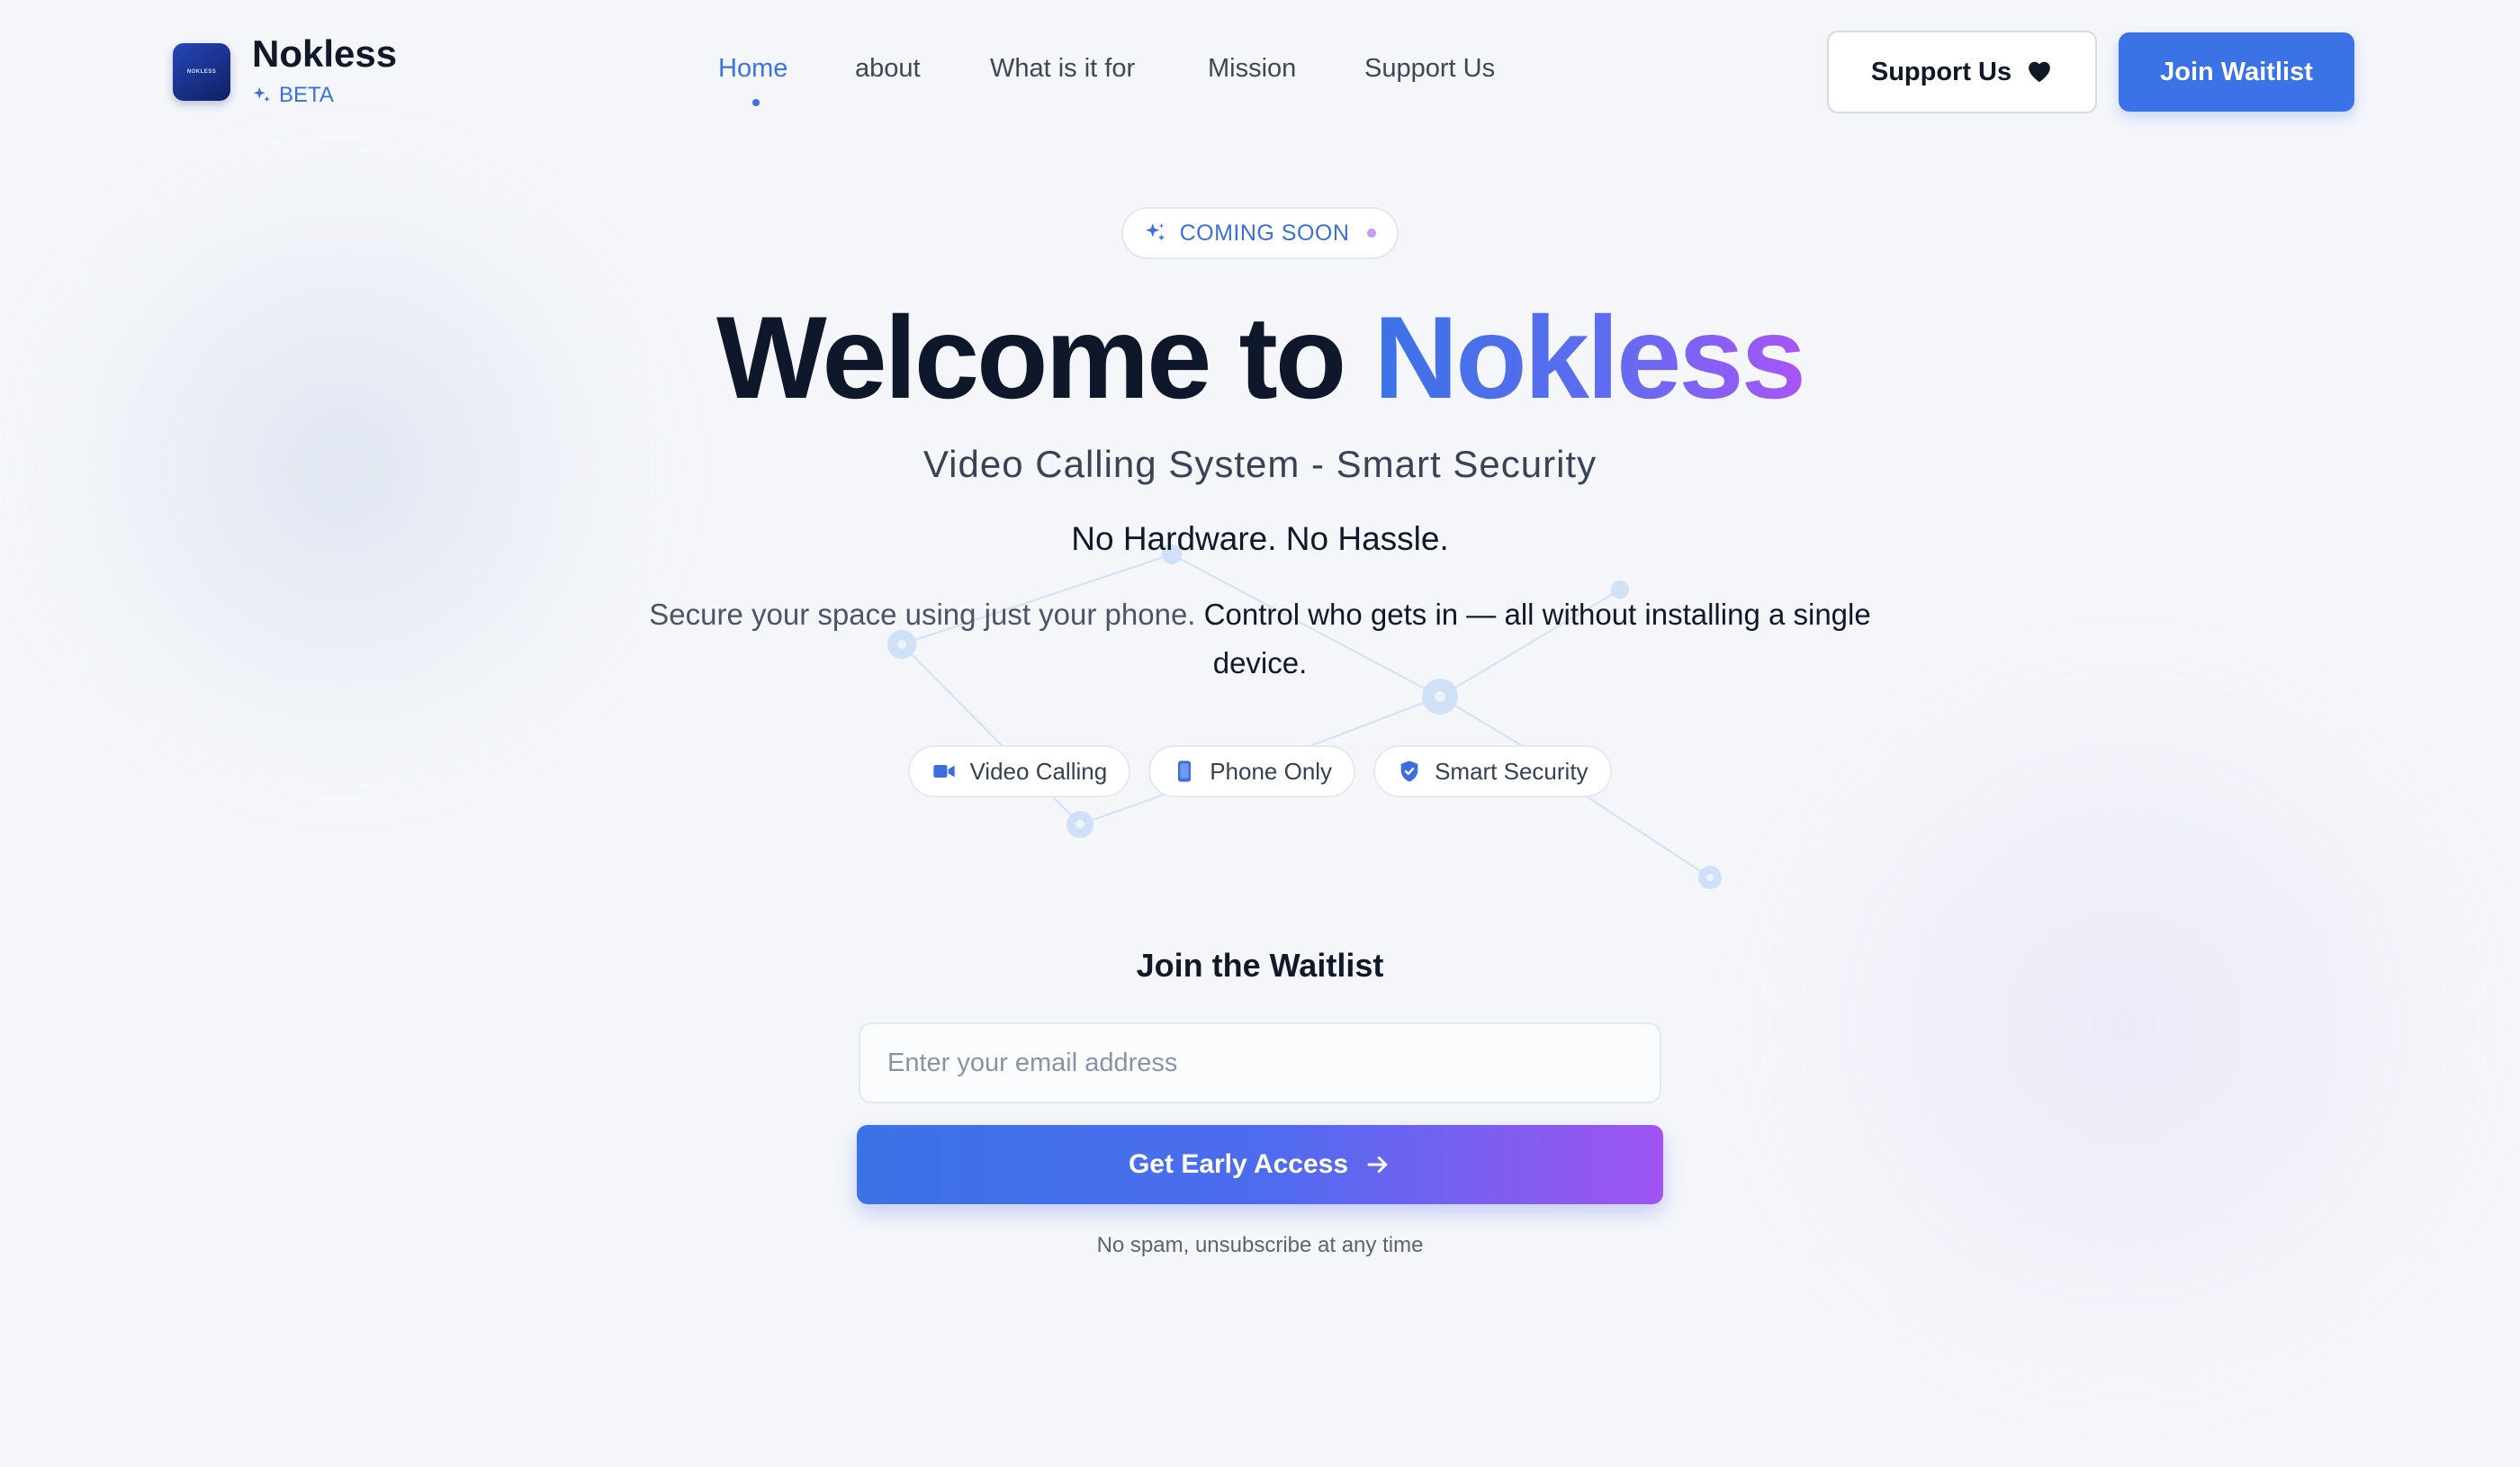 This screenshot has width=2520, height=1467. I want to click on coming-soon-badge: COMING SOON, so click(1260, 233).